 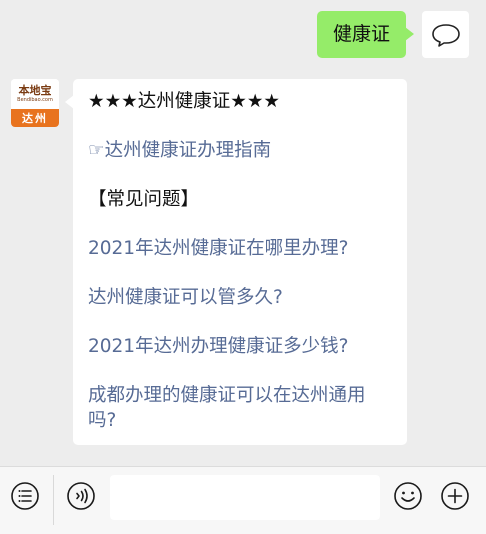 I want to click on speech-bubble-icon, so click(x=445, y=35).